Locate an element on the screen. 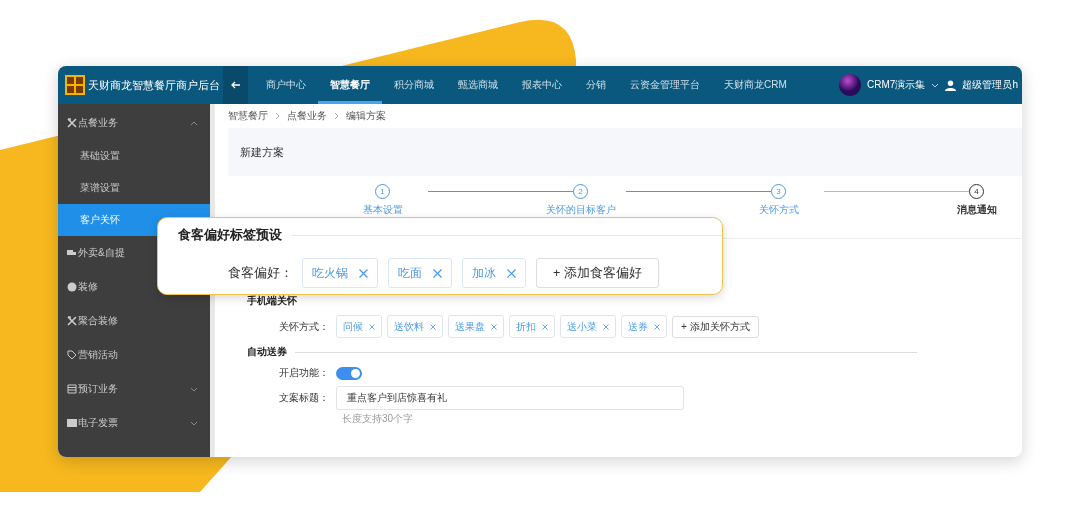 This screenshot has width=1080, height=522. nav-tab: 天财商龙CRM is located at coordinates (755, 85).